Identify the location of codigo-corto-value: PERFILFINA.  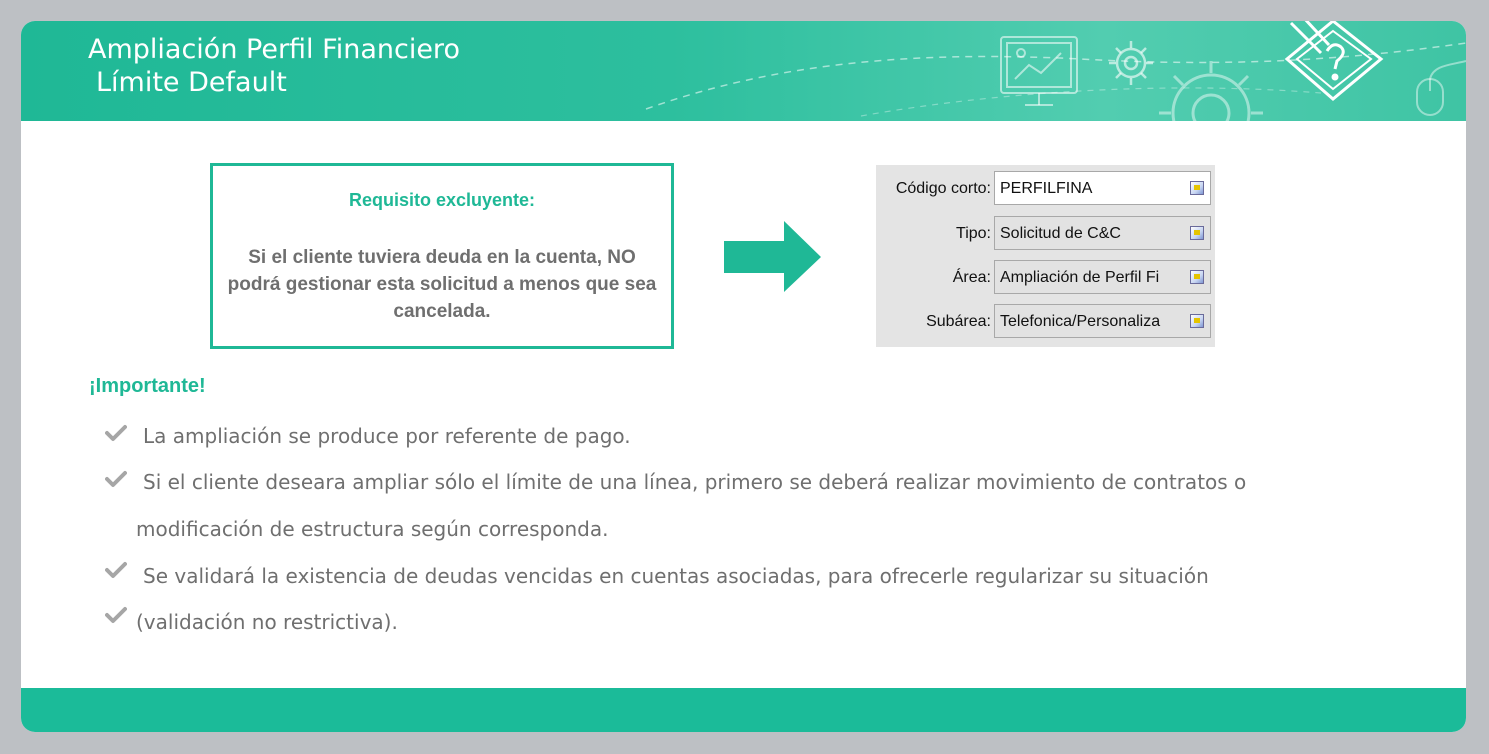
(1046, 188).